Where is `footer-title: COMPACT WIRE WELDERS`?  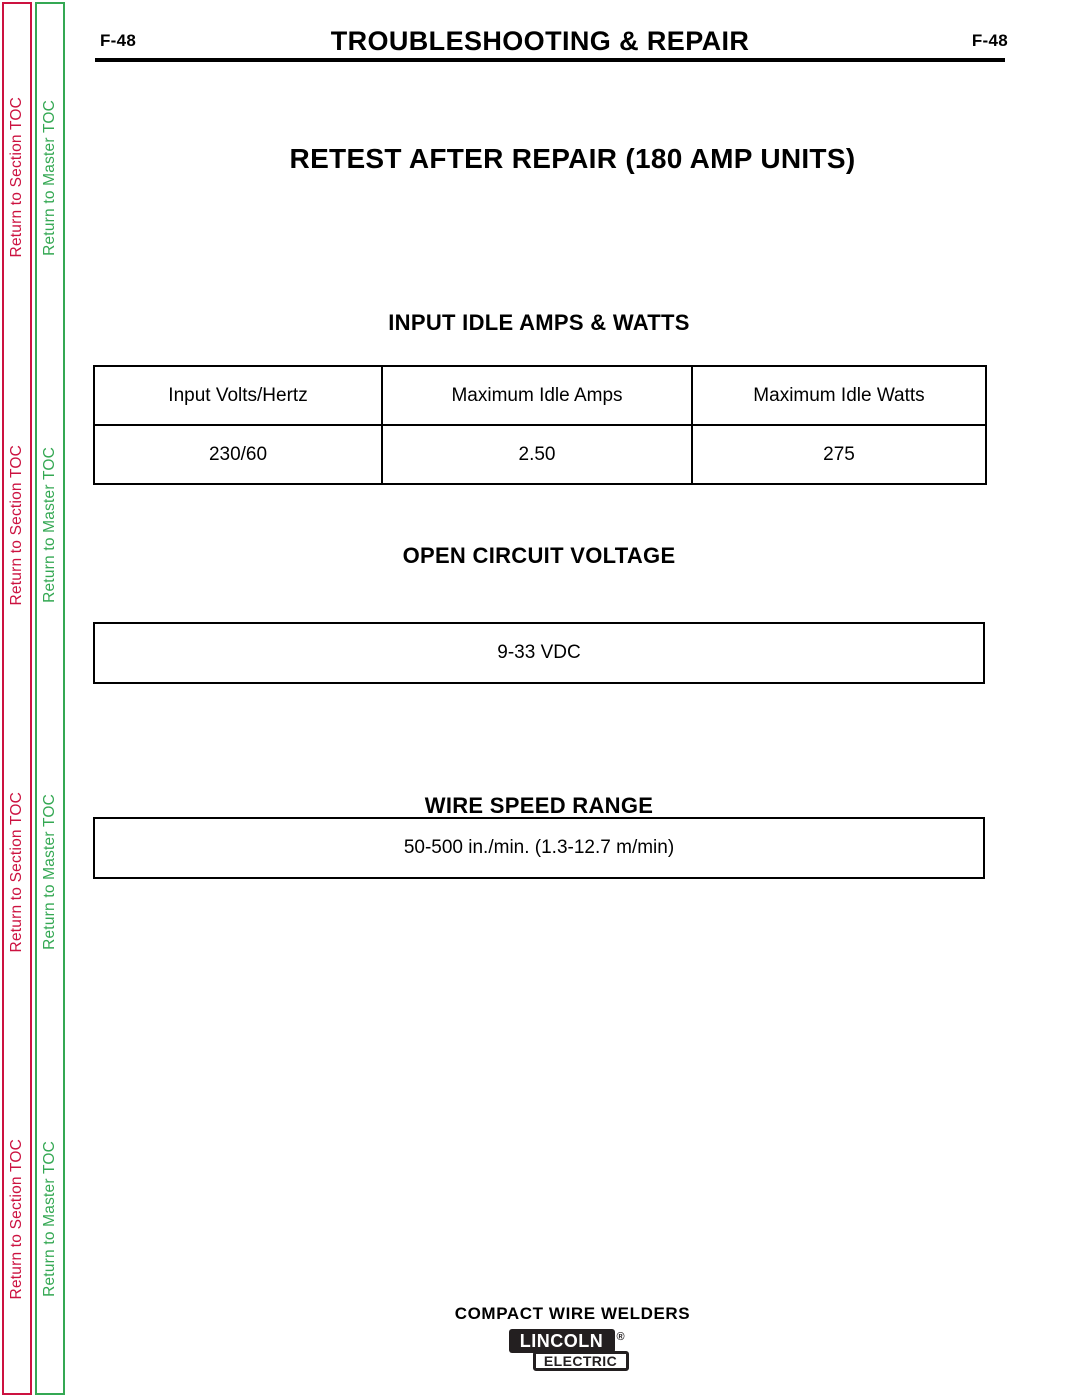
footer-title: COMPACT WIRE WELDERS is located at coordinates (572, 1313).